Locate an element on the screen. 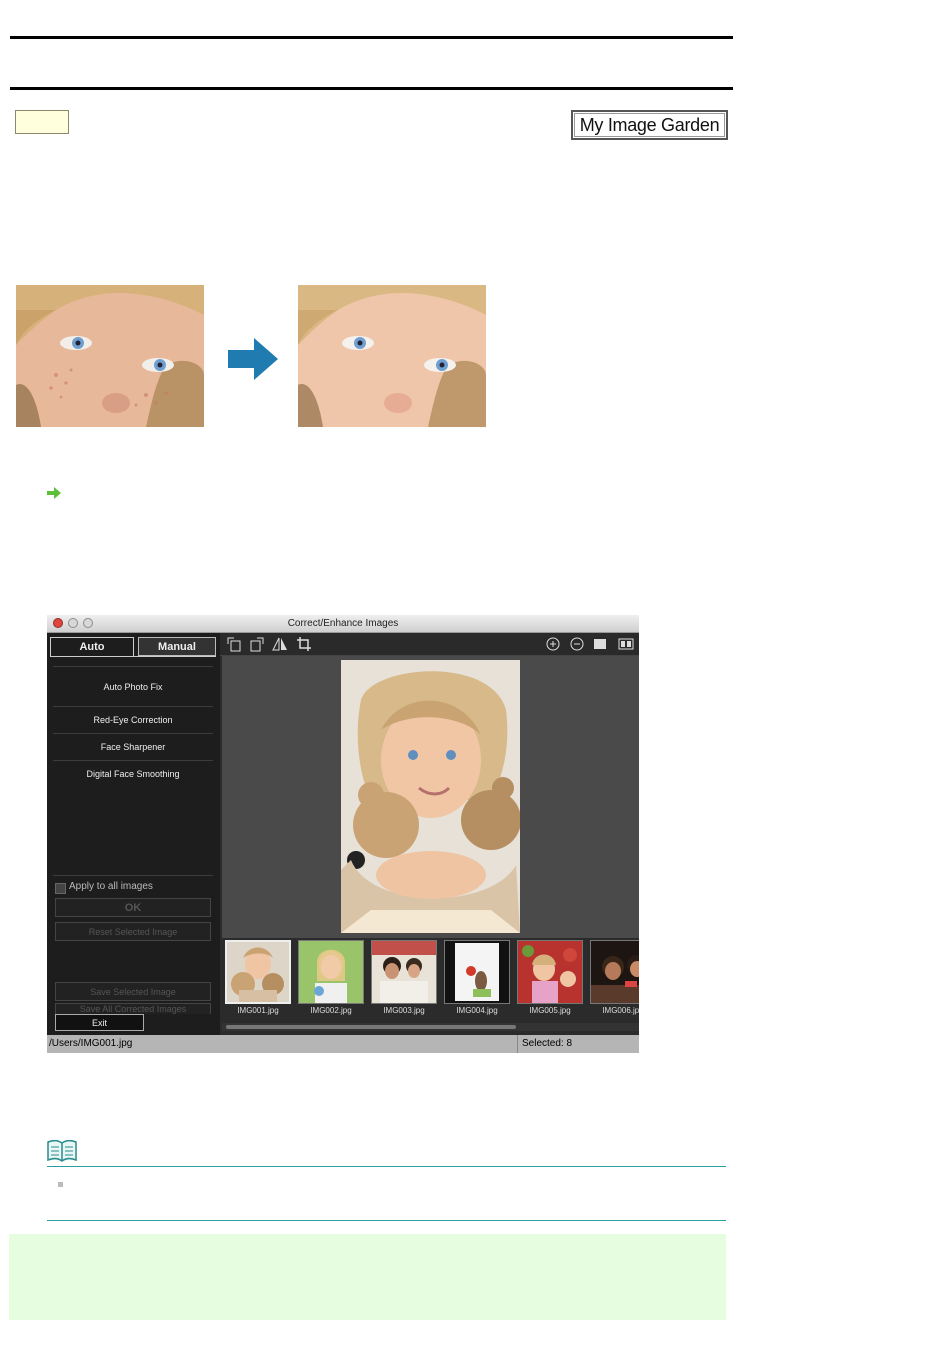 Image resolution: width=950 pixels, height=1360 pixels. flip-icon is located at coordinates (280, 644).